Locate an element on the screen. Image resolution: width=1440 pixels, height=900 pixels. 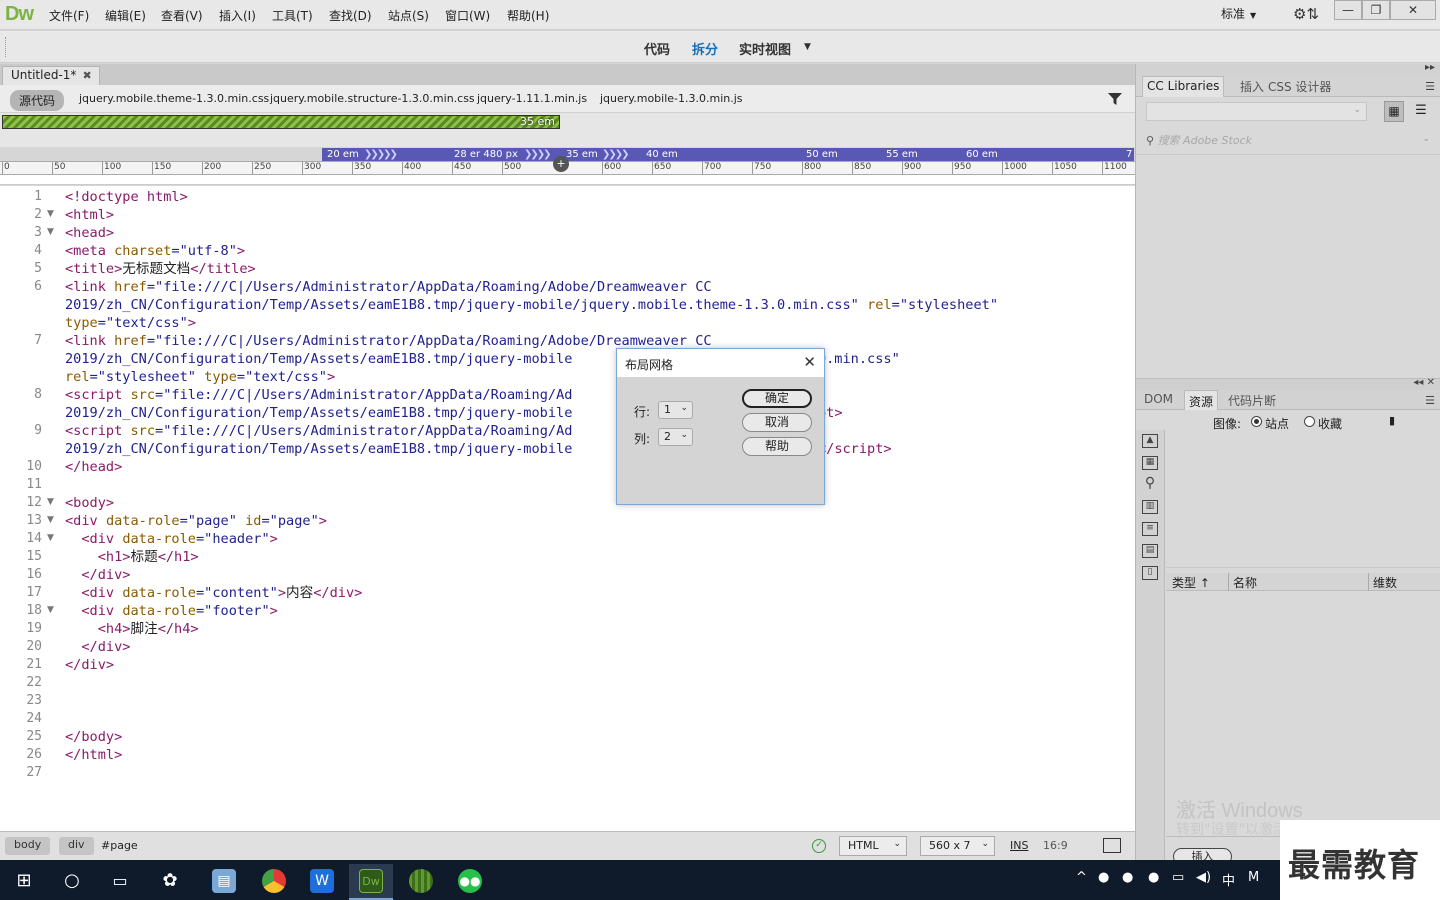
qq-tray-icon-2: ● is located at coordinates (1153, 877).